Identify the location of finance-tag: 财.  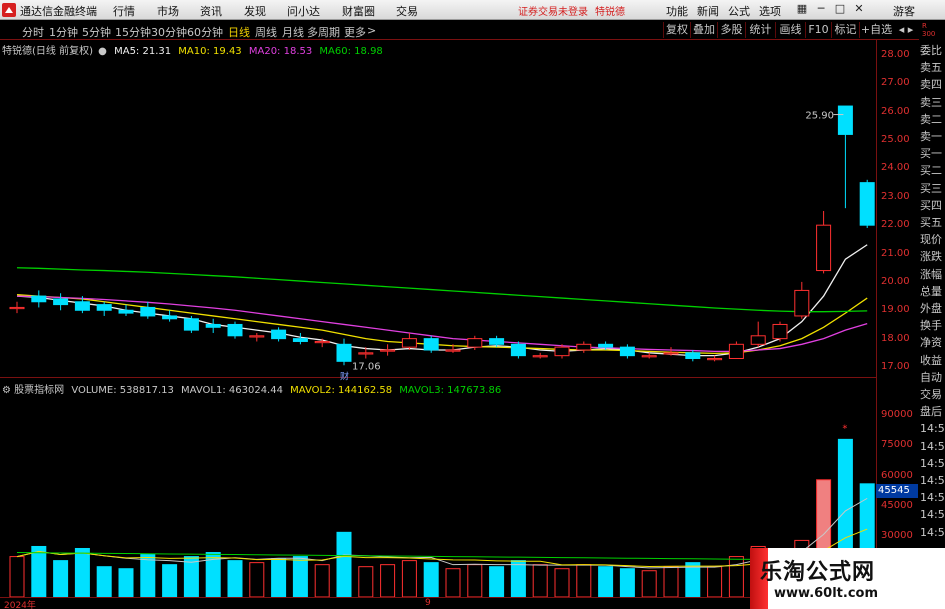
(344, 376).